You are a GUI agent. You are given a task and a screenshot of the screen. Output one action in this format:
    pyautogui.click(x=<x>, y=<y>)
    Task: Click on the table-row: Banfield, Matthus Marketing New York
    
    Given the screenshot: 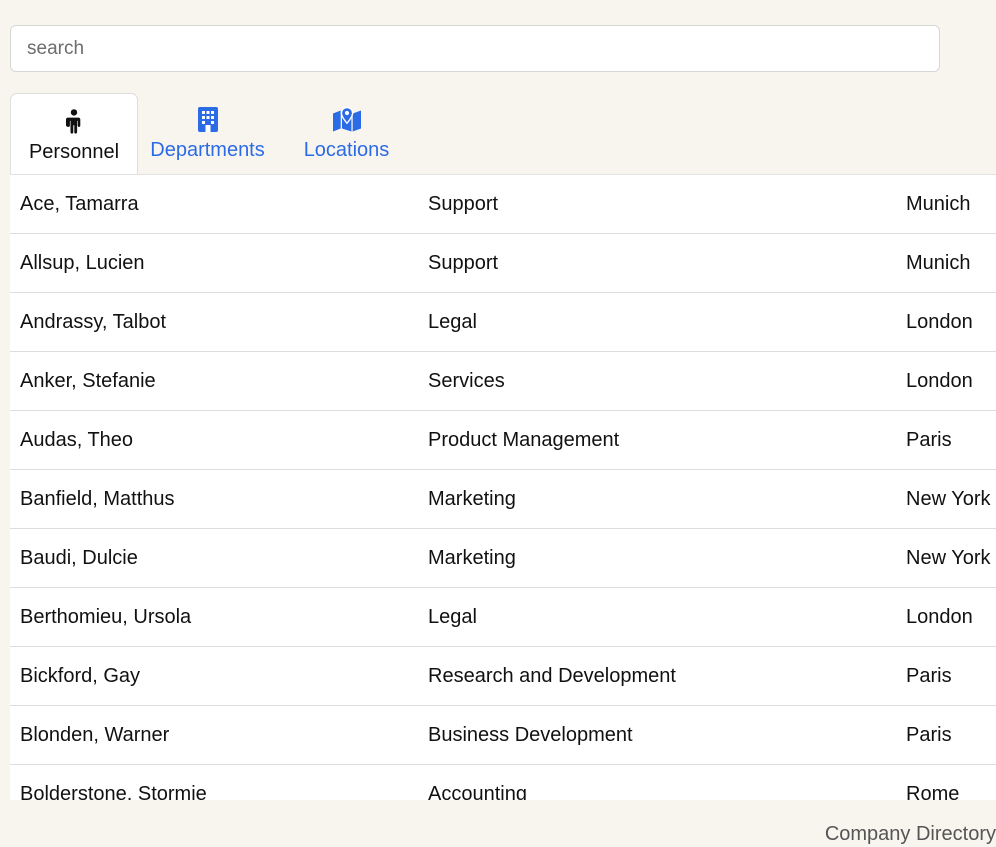 What is the action you would take?
    pyautogui.click(x=503, y=499)
    